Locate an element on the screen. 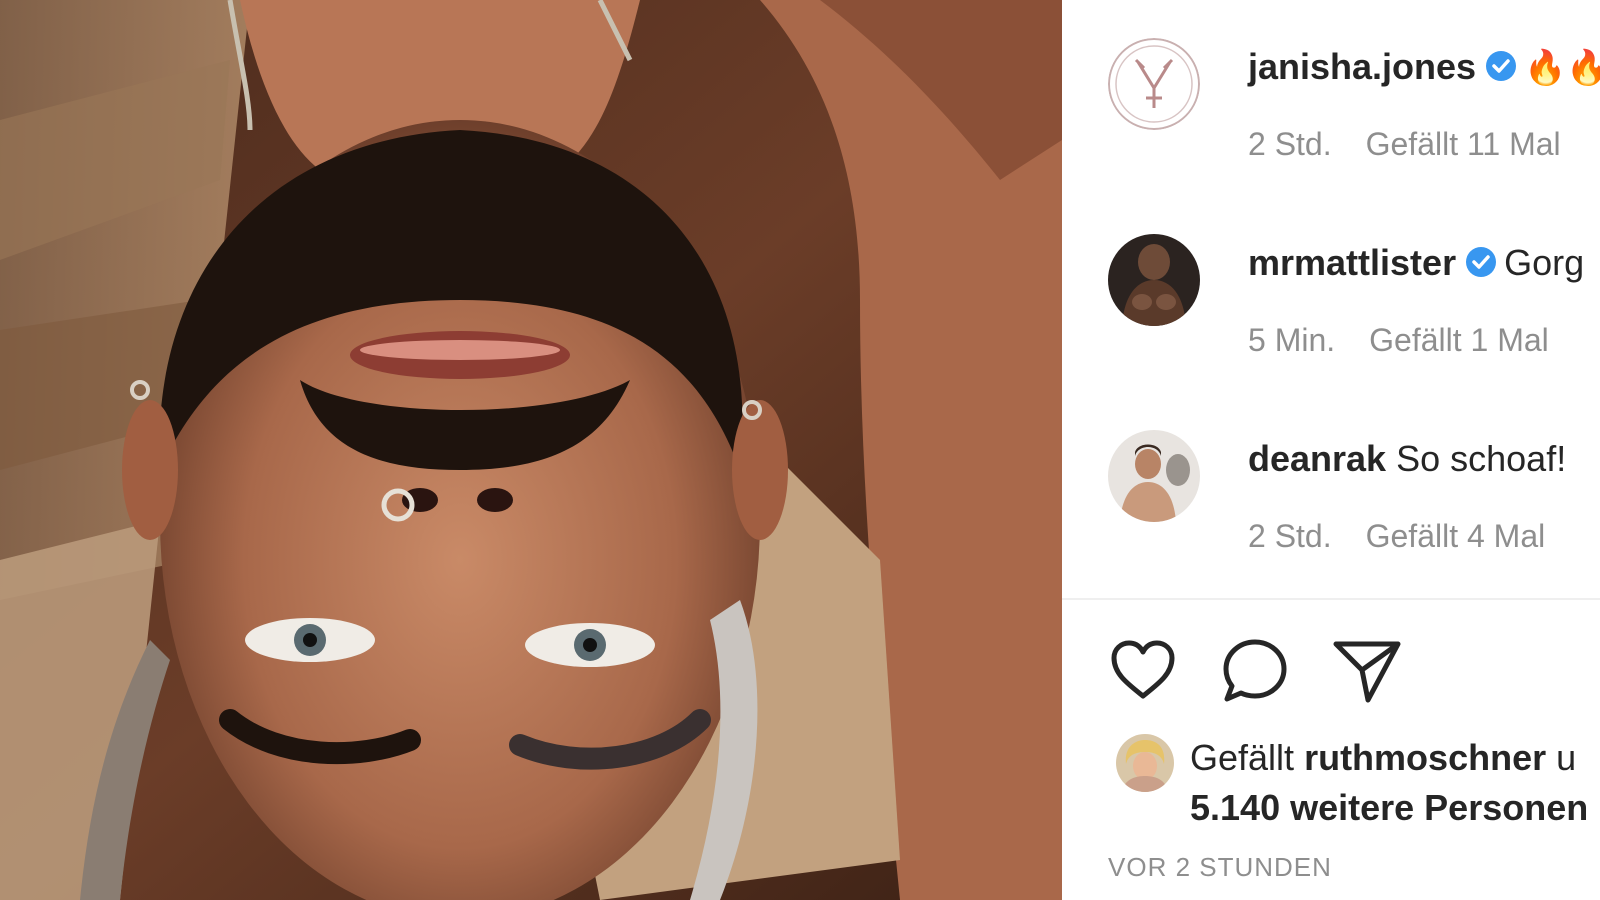 This screenshot has height=900, width=1600. comment-text-line: janisha.jones 🔥🔥 is located at coordinates (1424, 67).